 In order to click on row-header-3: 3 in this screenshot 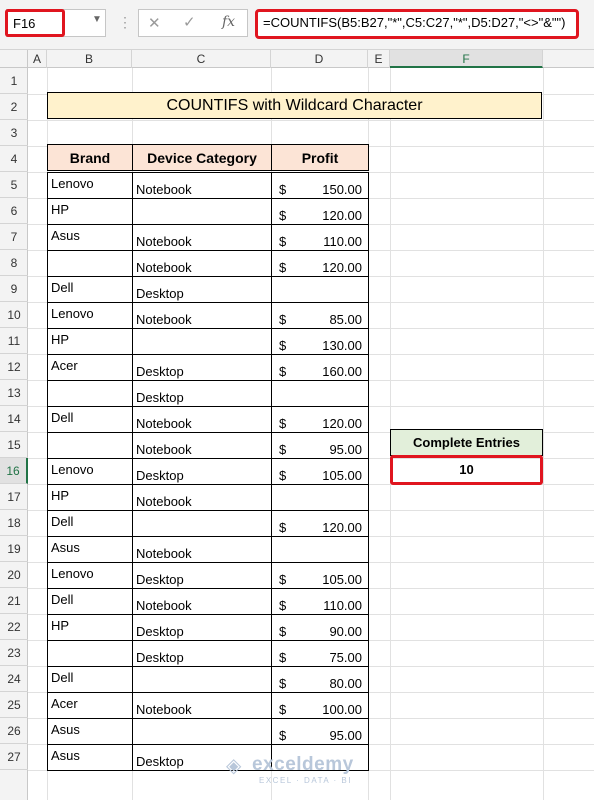, I will do `click(14, 133)`.